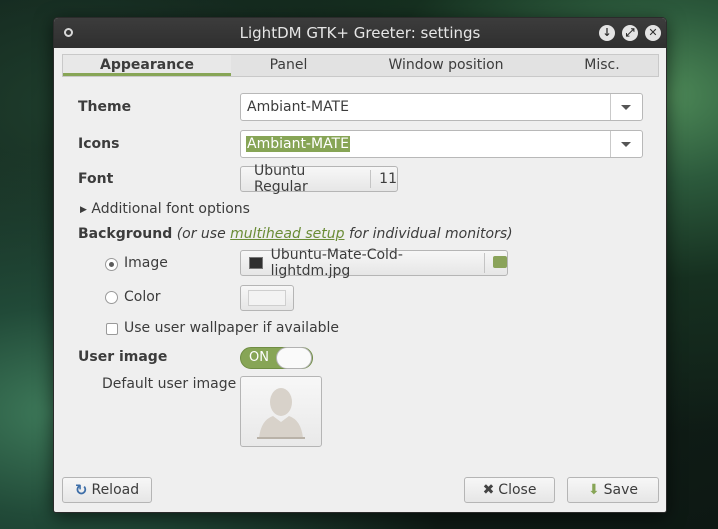 The image size is (718, 529). I want to click on user-avatar-icon, so click(281, 413).